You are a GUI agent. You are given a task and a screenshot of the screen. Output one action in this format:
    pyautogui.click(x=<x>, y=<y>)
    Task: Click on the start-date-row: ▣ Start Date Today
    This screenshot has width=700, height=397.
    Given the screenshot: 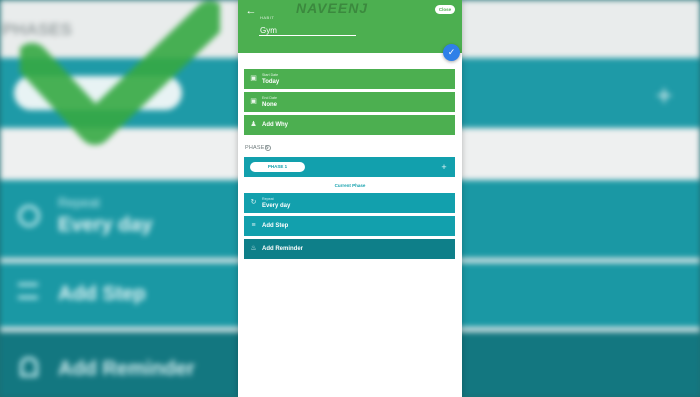 What is the action you would take?
    pyautogui.click(x=349, y=79)
    